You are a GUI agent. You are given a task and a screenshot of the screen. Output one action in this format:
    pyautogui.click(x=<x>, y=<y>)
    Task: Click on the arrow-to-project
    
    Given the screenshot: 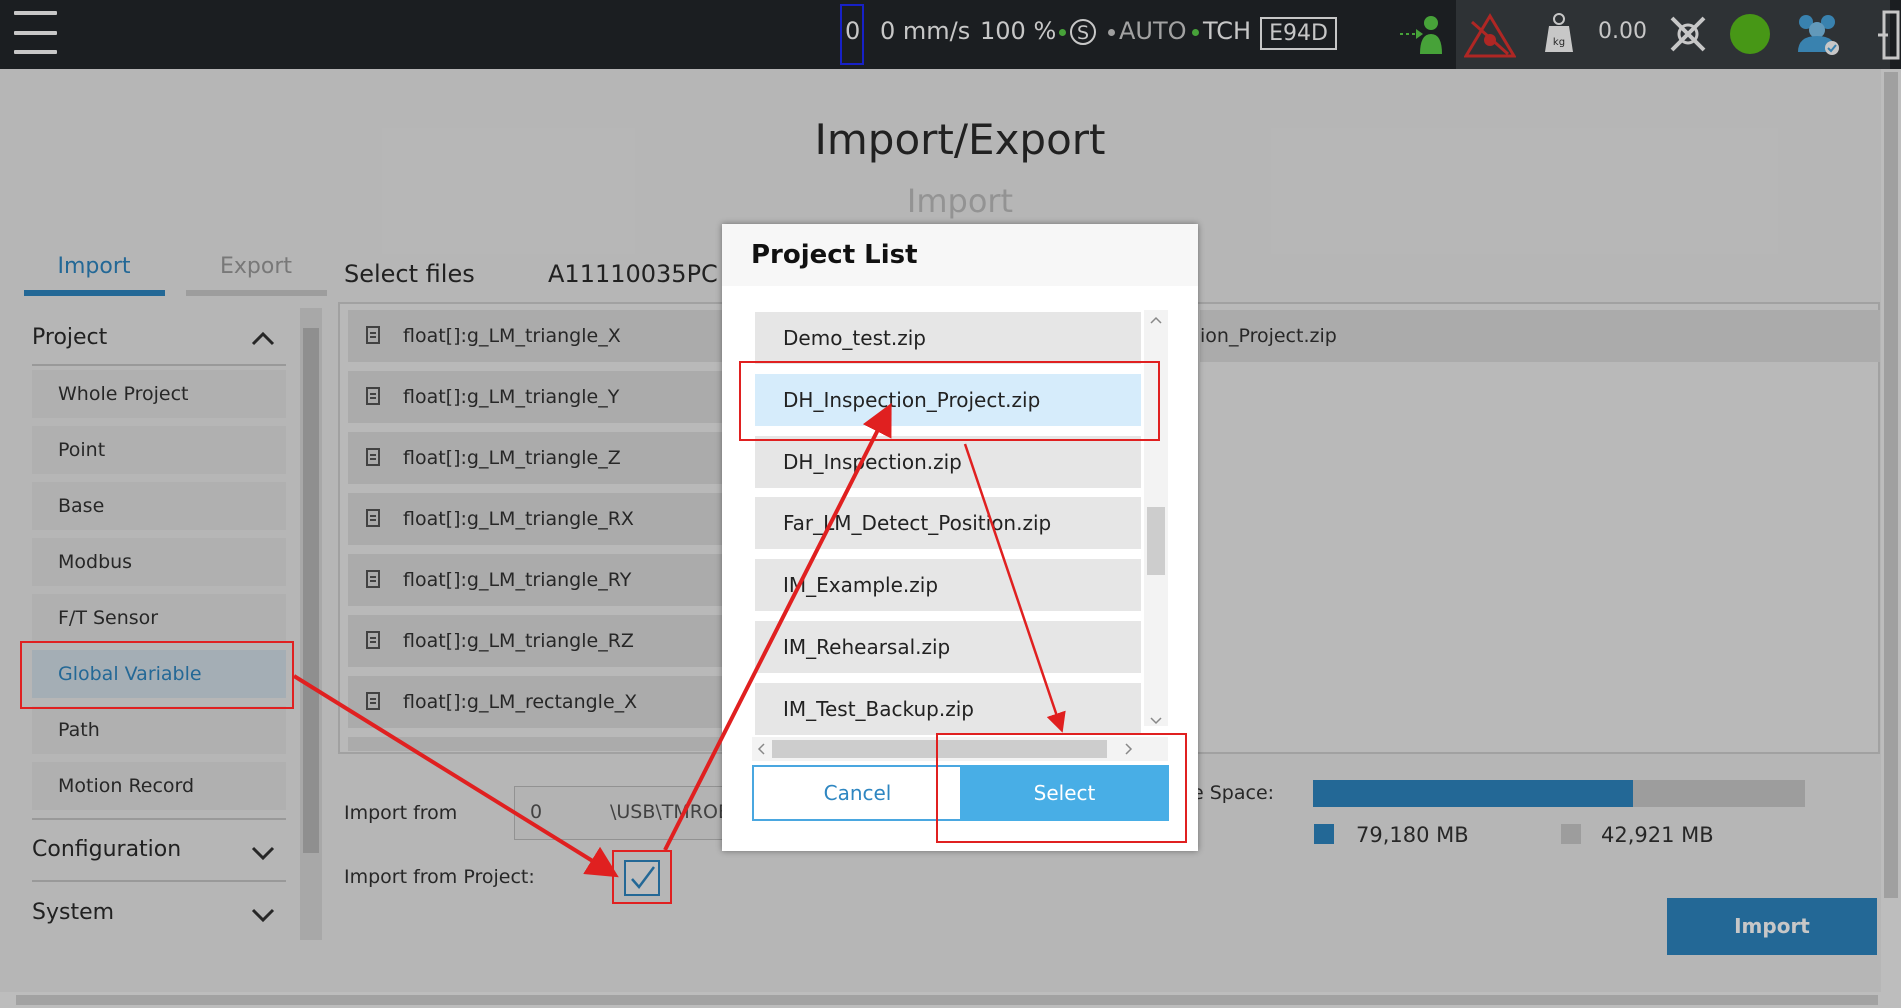 What is the action you would take?
    pyautogui.click(x=777, y=626)
    